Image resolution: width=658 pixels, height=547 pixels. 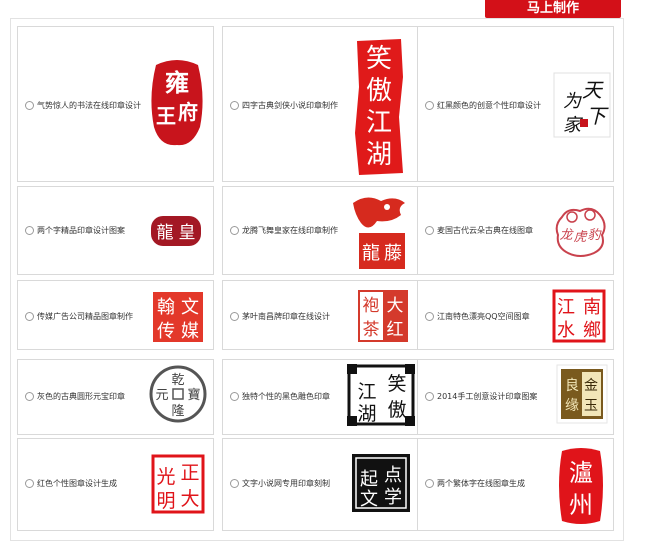 I want to click on seal-char: 乾, so click(x=177, y=380).